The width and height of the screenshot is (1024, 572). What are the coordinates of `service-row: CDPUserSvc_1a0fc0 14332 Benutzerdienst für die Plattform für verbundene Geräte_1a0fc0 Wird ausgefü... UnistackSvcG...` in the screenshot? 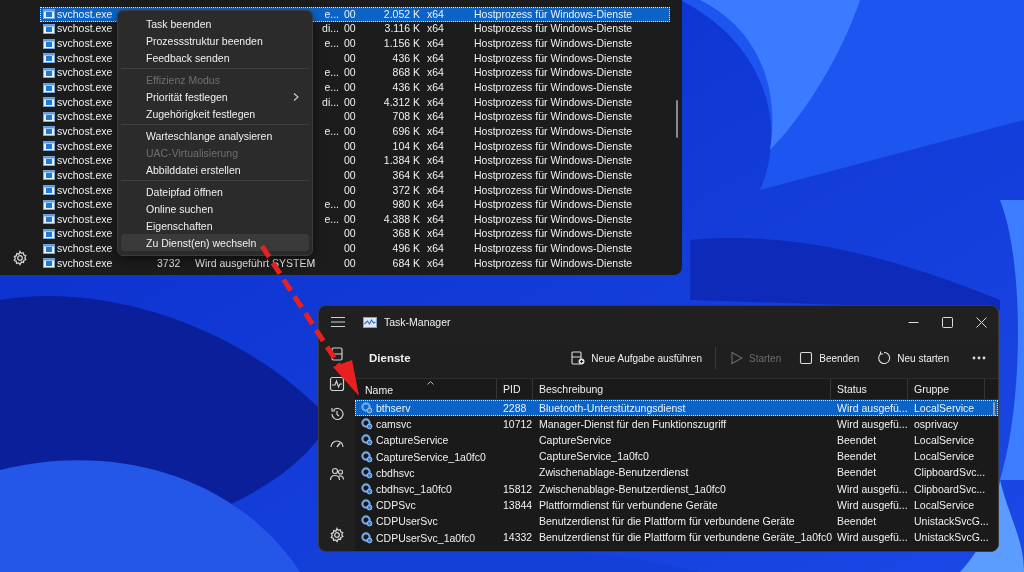 It's located at (676, 537).